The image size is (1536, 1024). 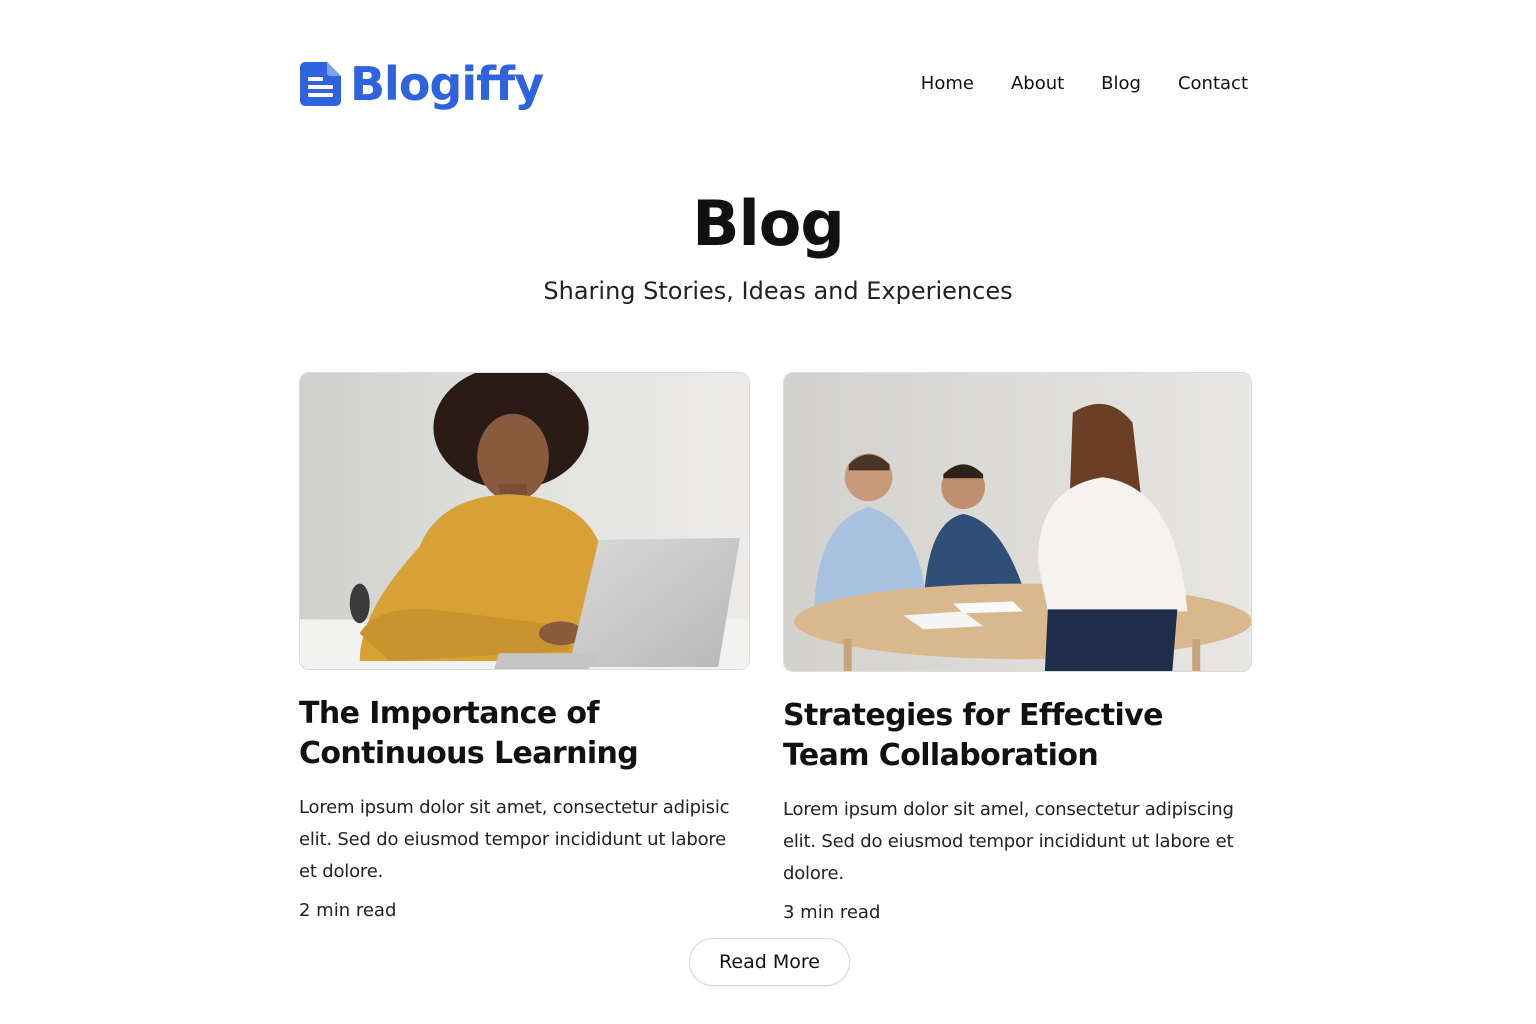 What do you see at coordinates (320, 84) in the screenshot?
I see `document-icon` at bounding box center [320, 84].